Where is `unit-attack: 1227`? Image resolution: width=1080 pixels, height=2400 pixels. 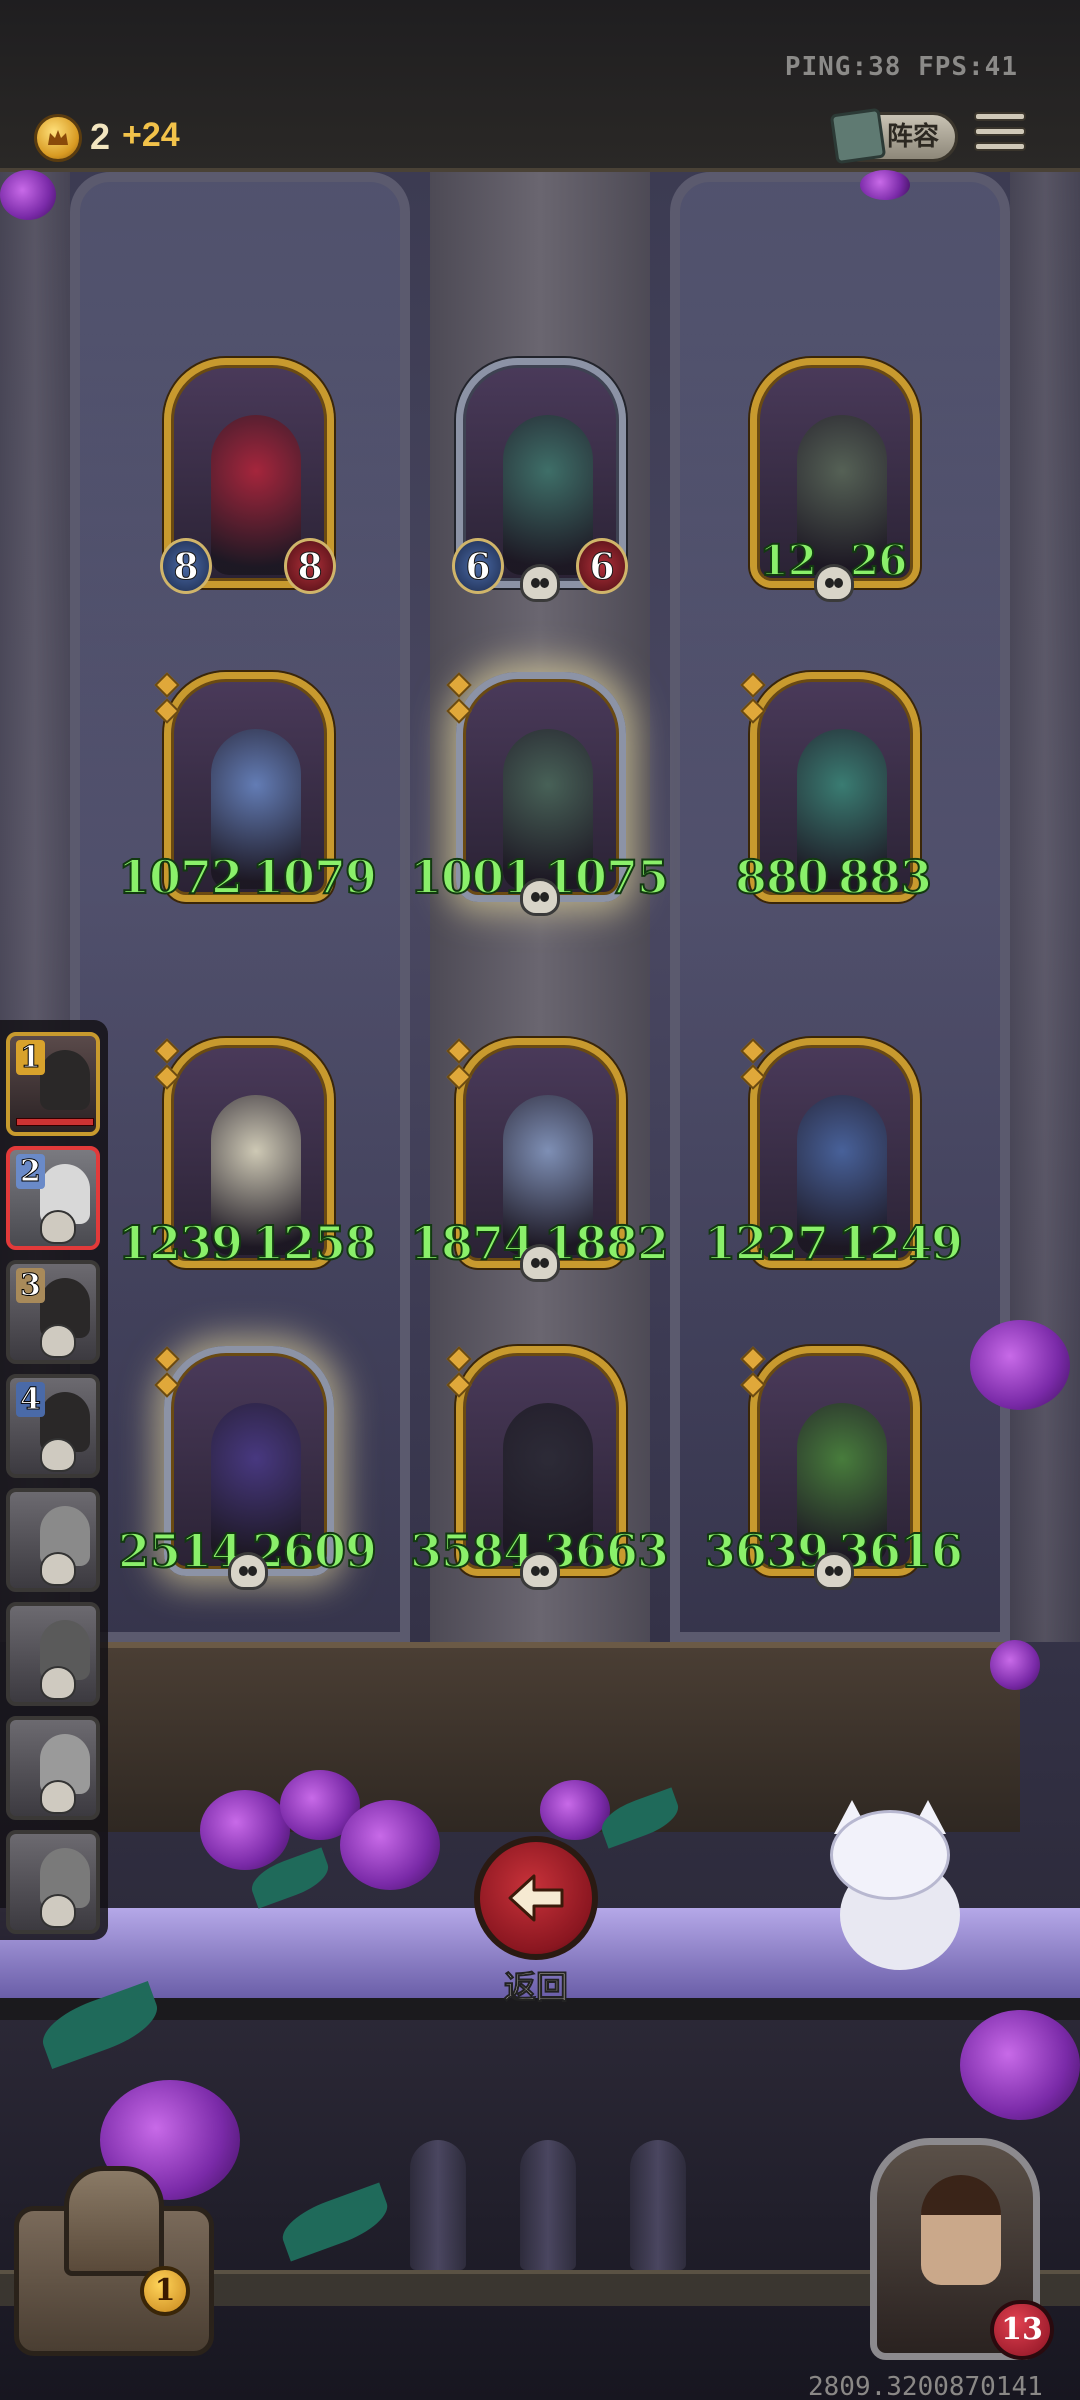
unit-attack: 1227 is located at coordinates (766, 1243).